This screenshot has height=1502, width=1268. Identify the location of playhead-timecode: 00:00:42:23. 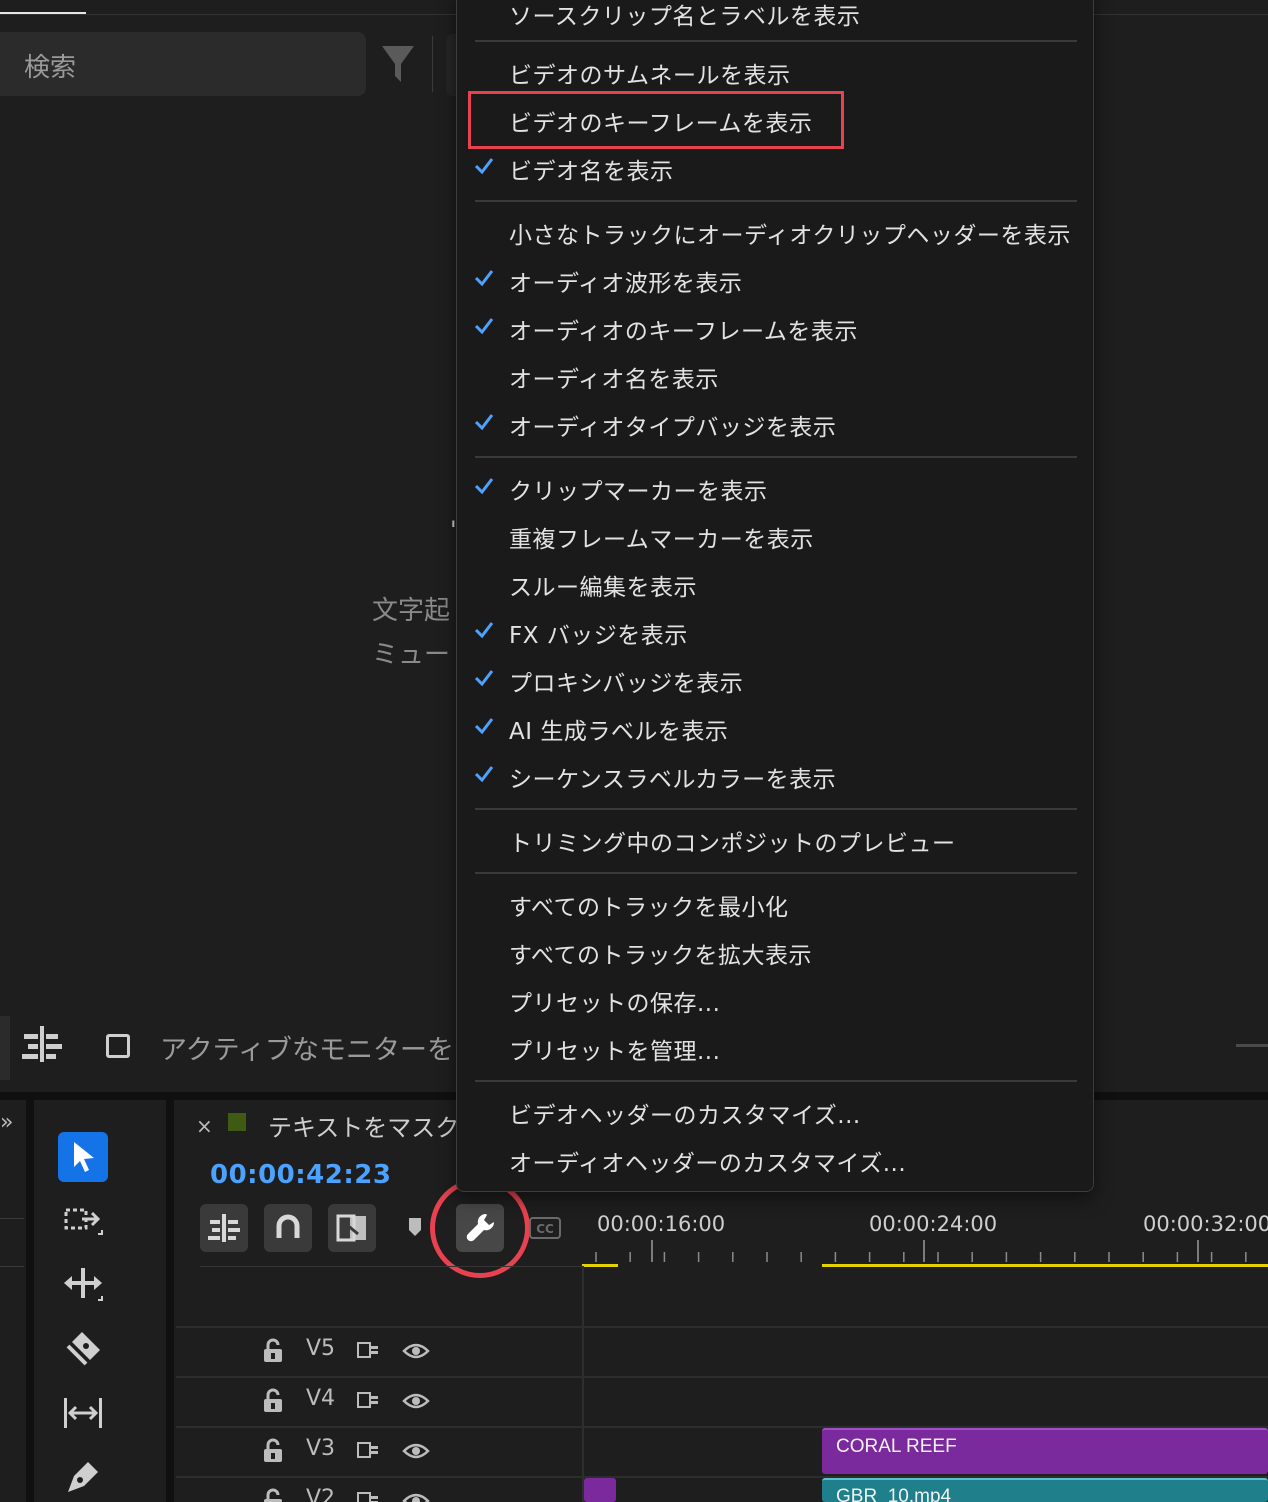
(300, 1175).